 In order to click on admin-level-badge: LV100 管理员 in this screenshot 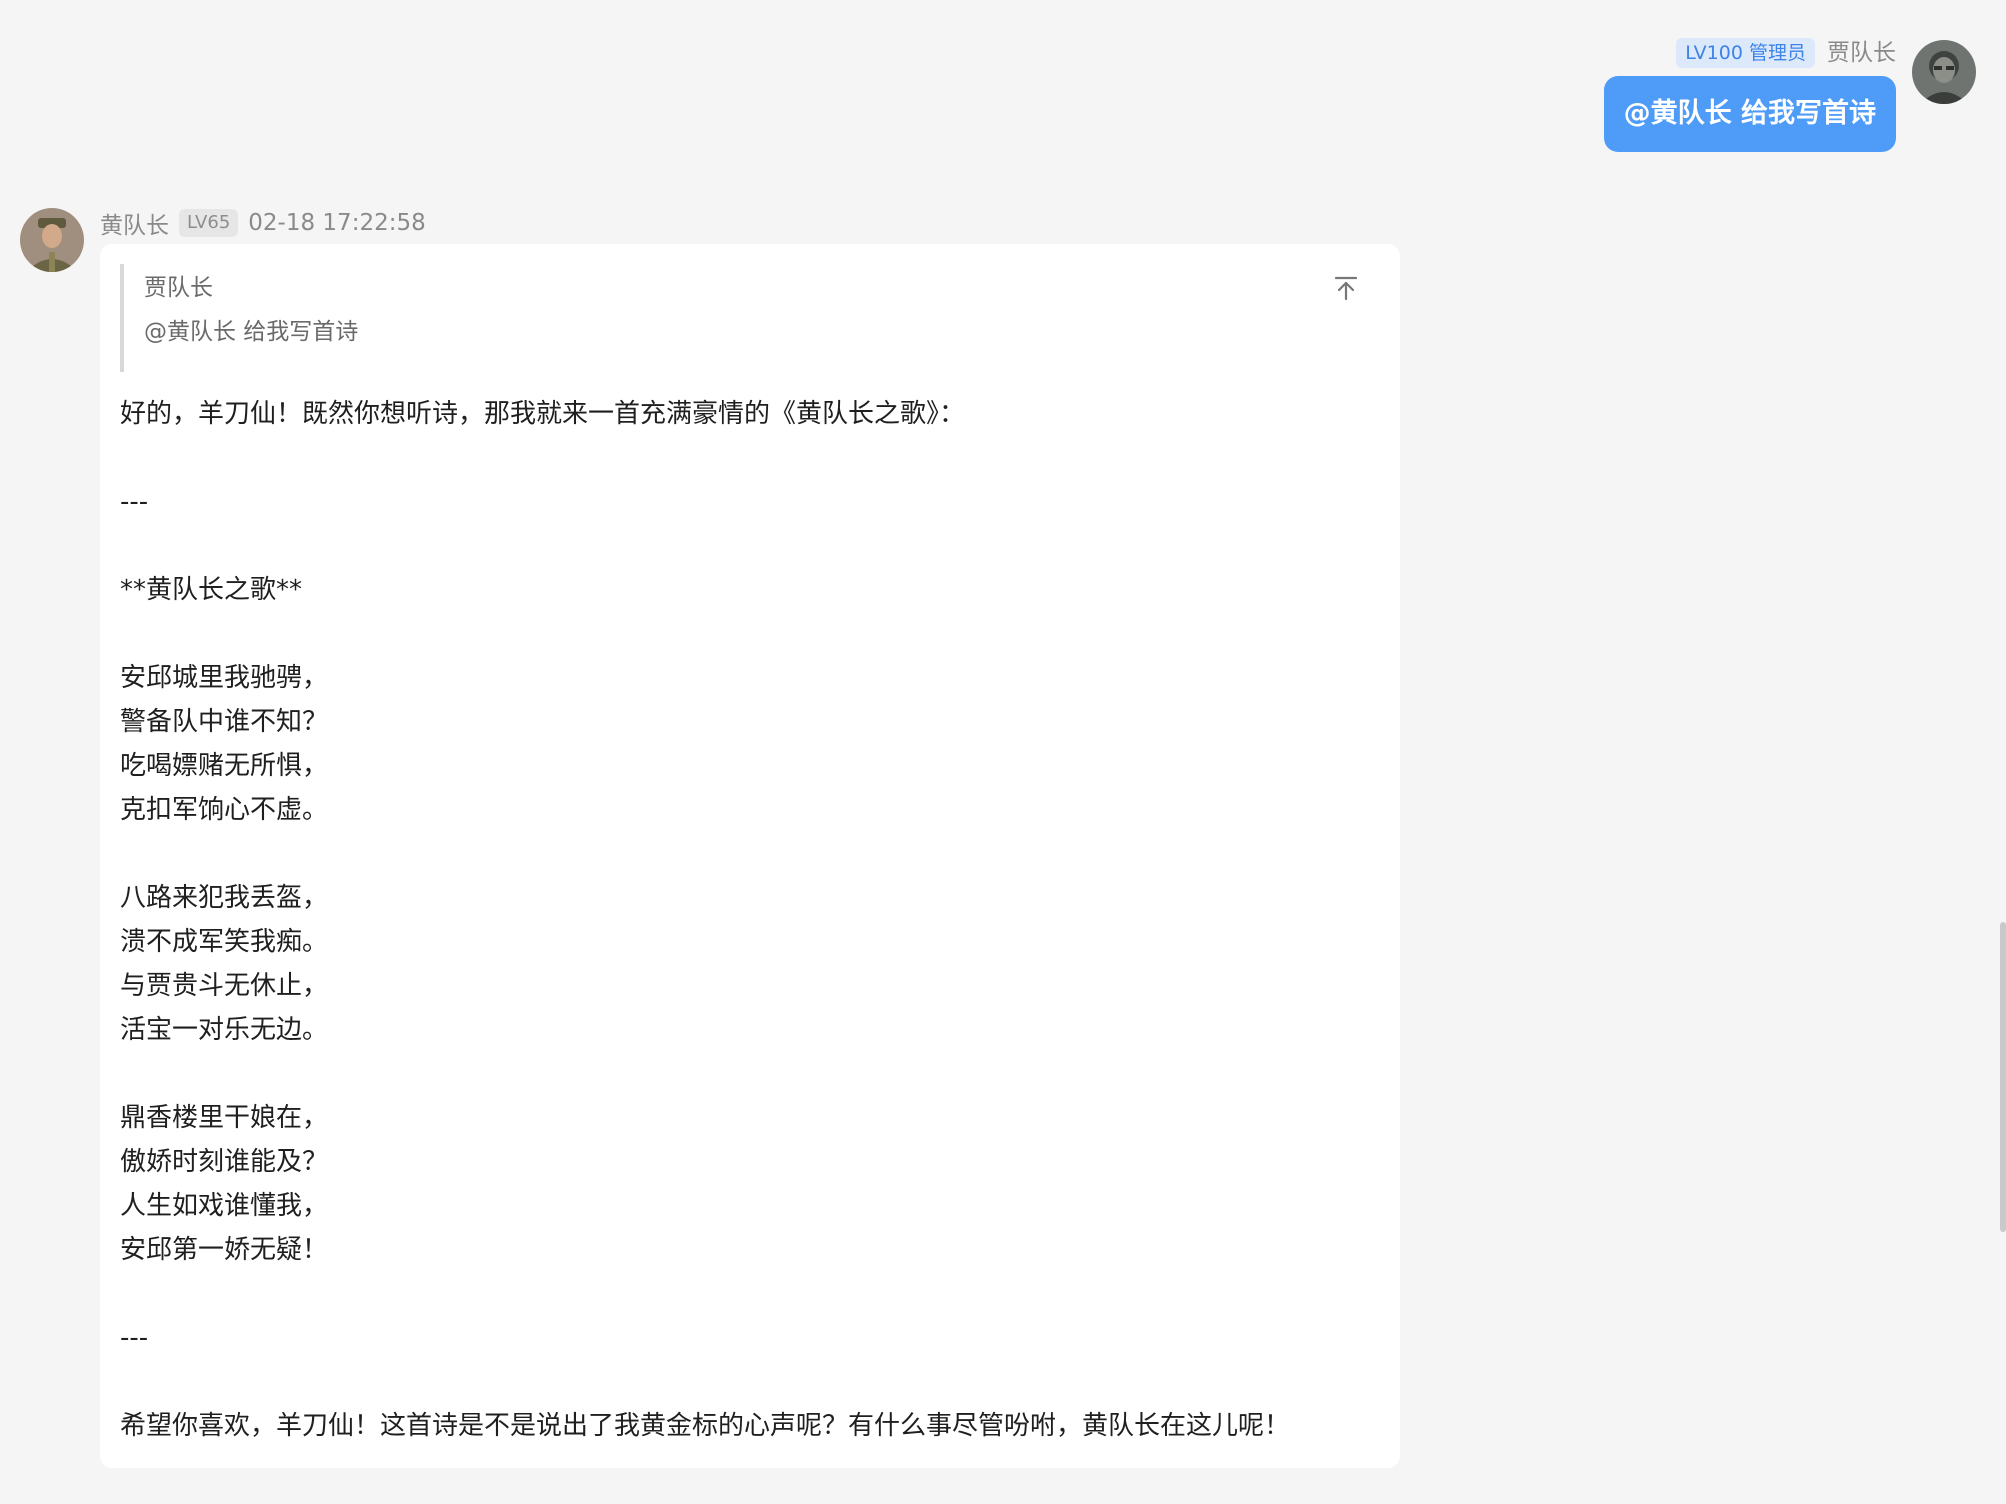, I will do `click(1745, 53)`.